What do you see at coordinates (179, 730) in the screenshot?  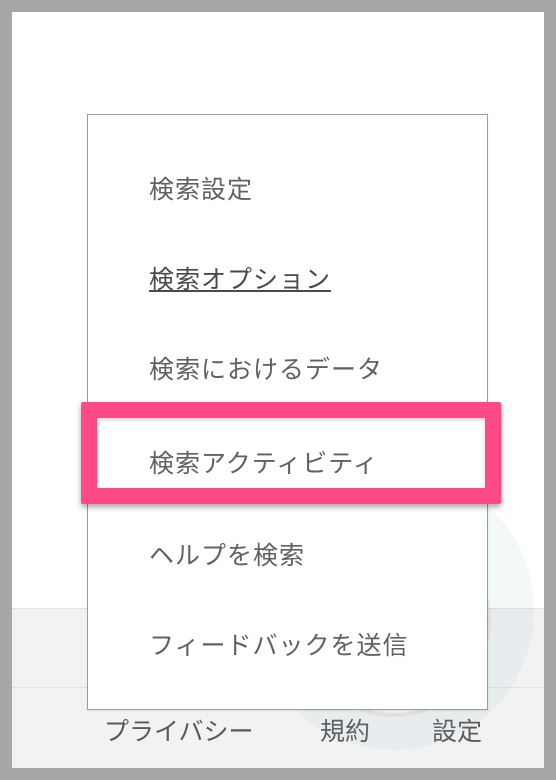 I see `footer-link-privacy: プライバシー` at bounding box center [179, 730].